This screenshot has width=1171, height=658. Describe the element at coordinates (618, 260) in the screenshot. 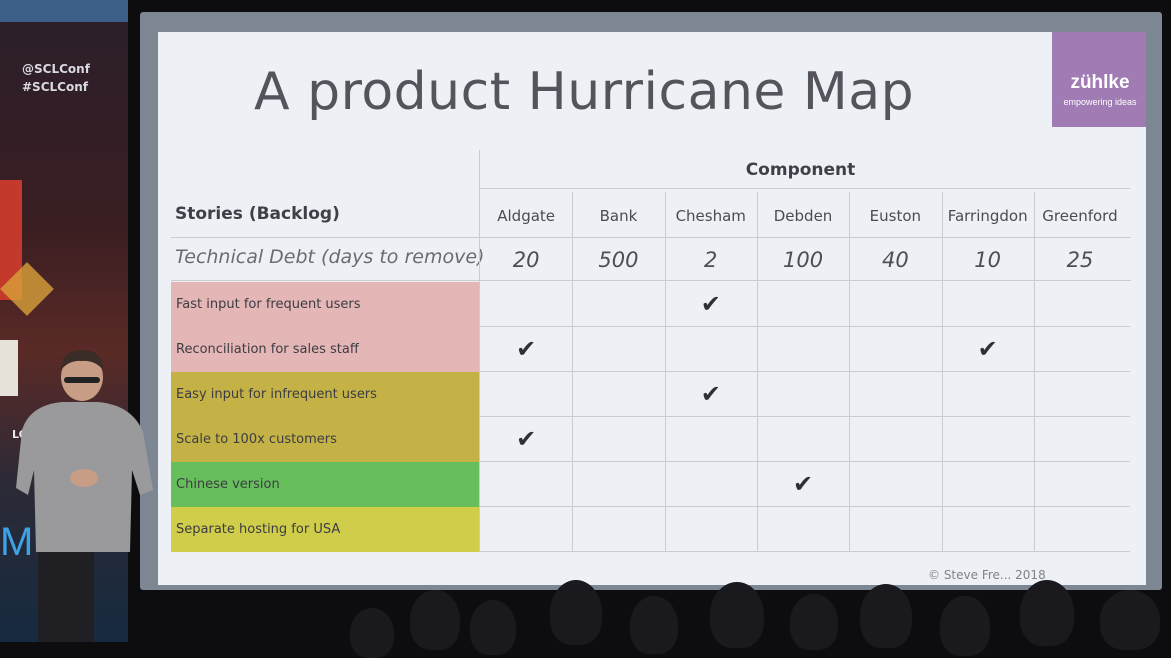

I see `technical-debt-value: 500` at that location.